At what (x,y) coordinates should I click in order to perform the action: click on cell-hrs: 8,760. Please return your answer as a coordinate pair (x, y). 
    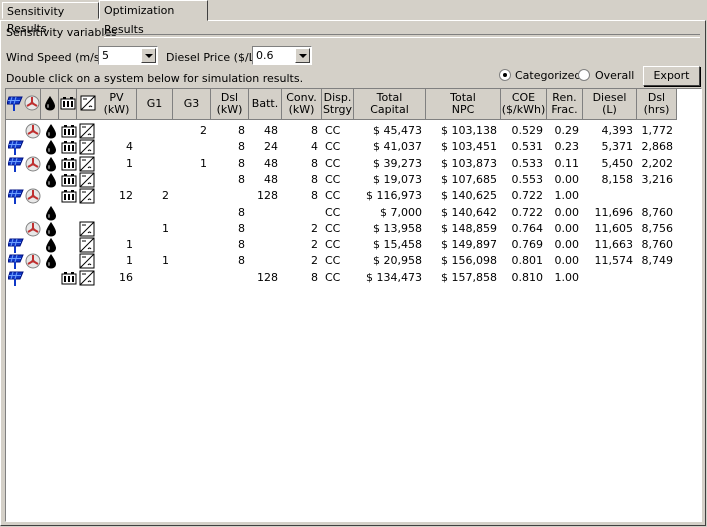
    Looking at the image, I should click on (657, 212).